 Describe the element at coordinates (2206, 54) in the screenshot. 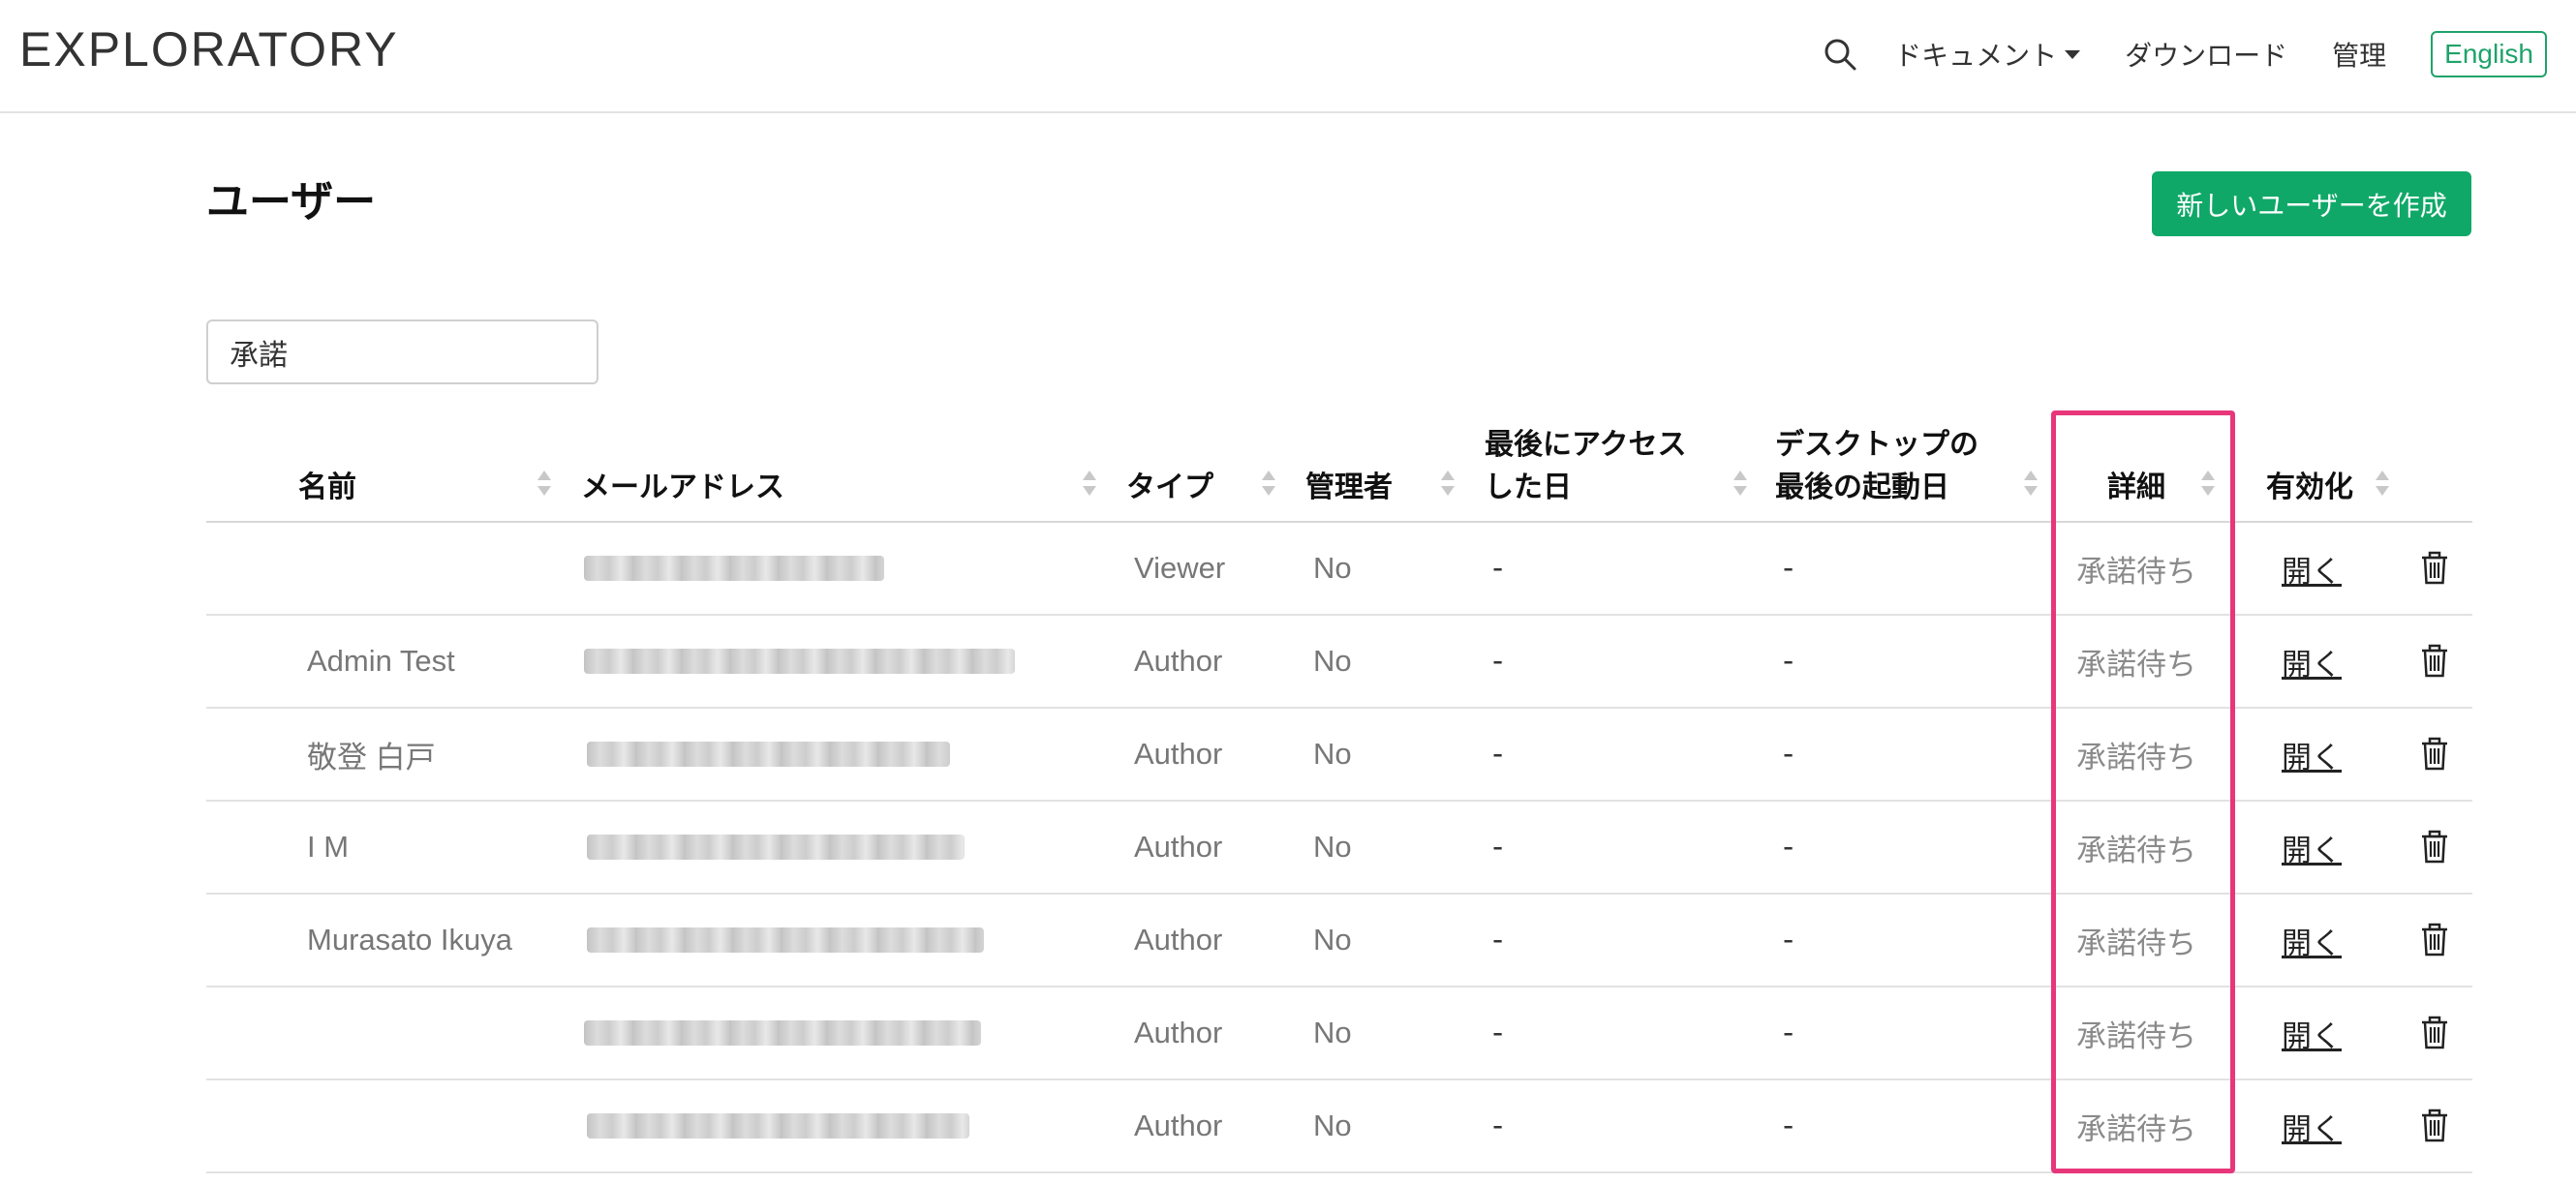

I see `nav-download: ダウンロード` at that location.